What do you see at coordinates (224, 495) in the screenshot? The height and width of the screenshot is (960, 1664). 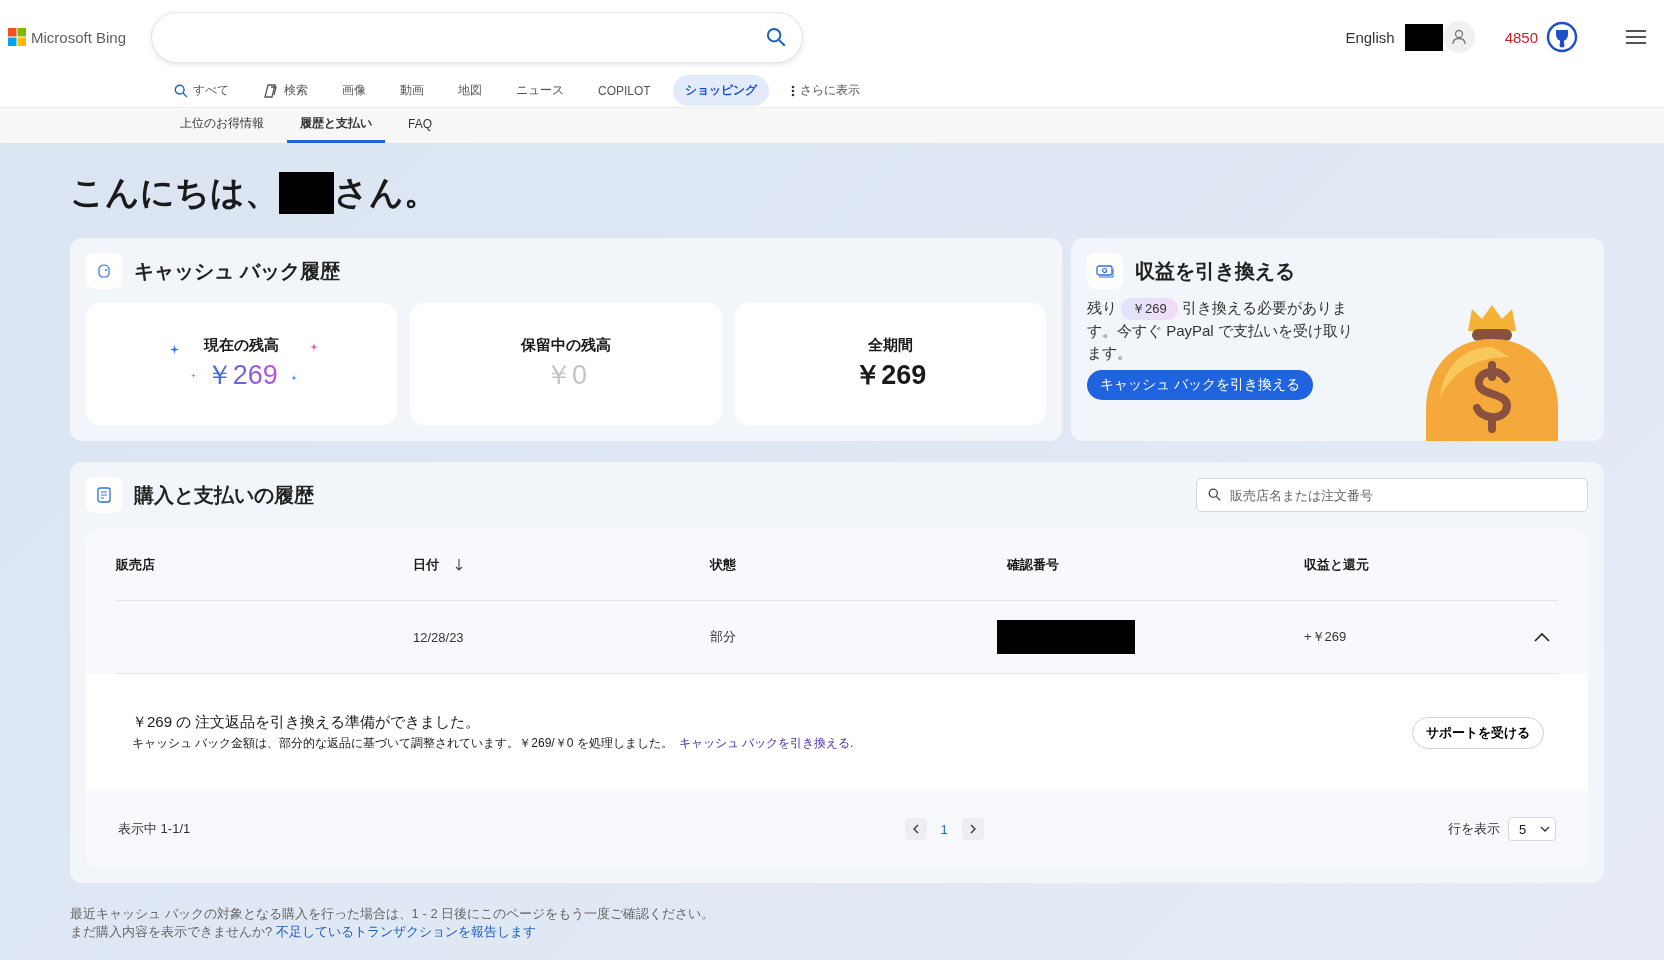 I see `card-title: 購入と支払いの履歴` at bounding box center [224, 495].